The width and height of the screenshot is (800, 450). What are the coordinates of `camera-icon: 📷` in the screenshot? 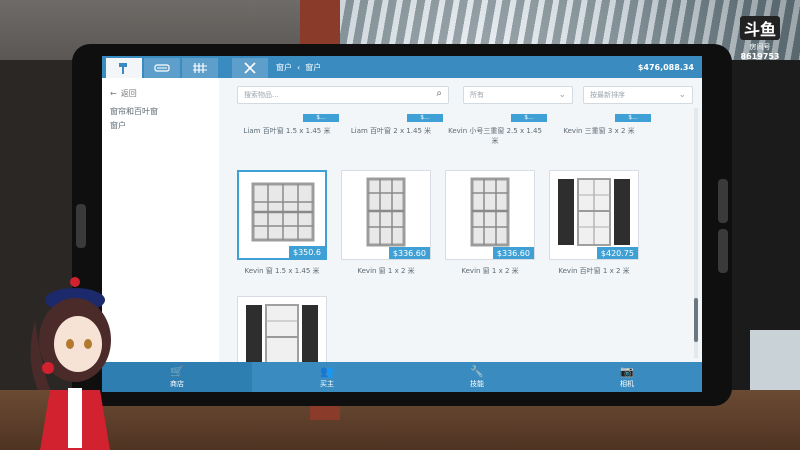 It's located at (627, 371).